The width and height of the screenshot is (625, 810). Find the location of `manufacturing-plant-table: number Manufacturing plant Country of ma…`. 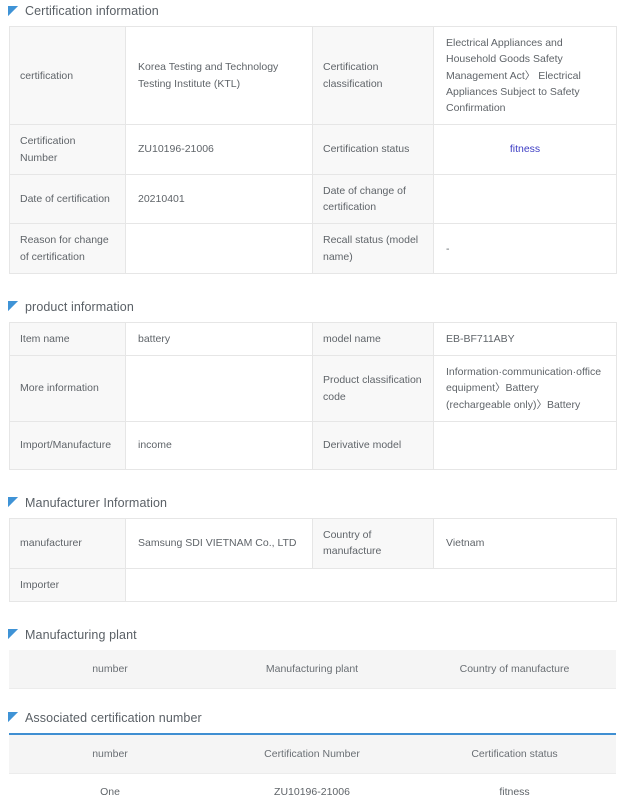

manufacturing-plant-table: number Manufacturing plant Country of ma… is located at coordinates (312, 669).